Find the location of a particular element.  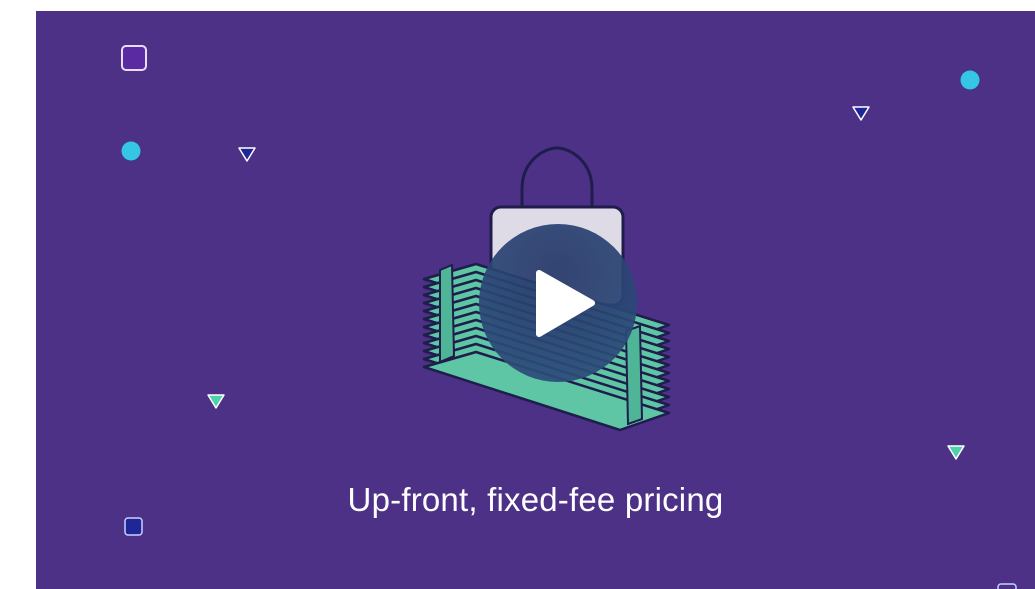

video-caption: Up-front, fixed-fee pricing is located at coordinates (535, 499).